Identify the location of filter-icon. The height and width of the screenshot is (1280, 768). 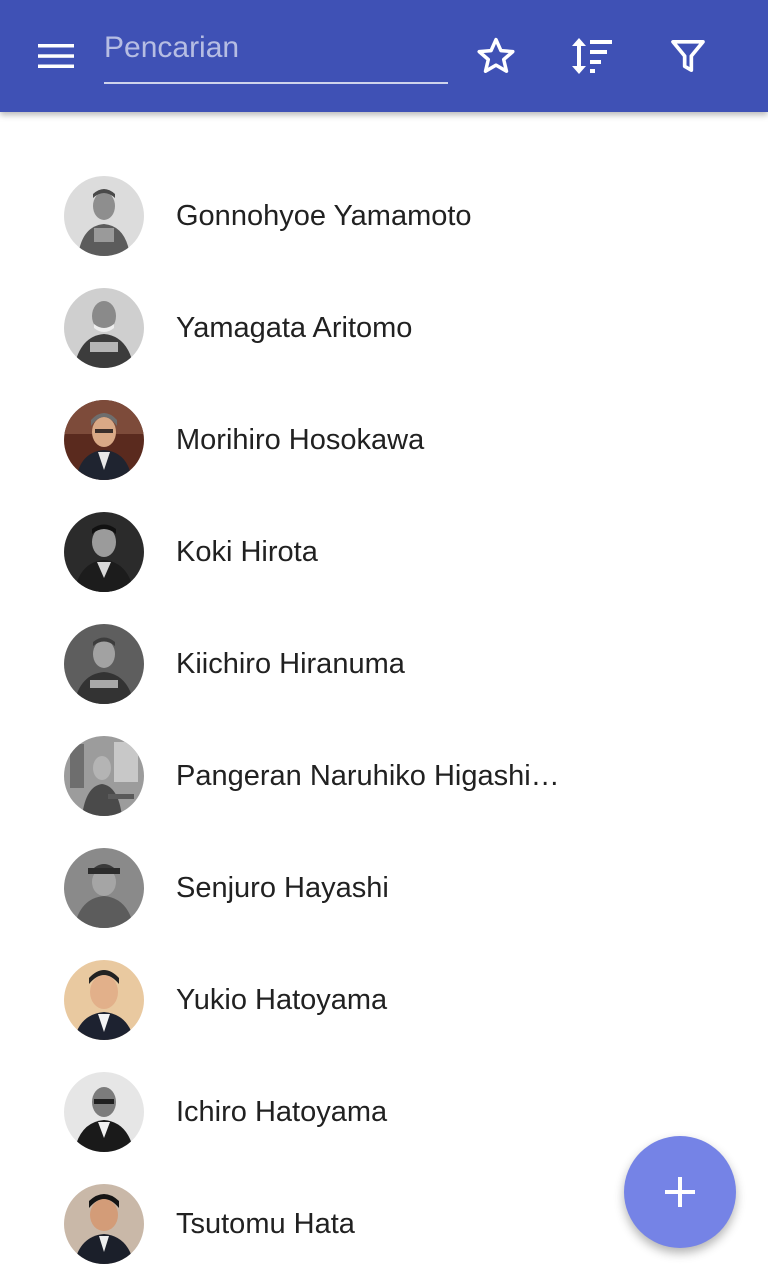
(688, 56).